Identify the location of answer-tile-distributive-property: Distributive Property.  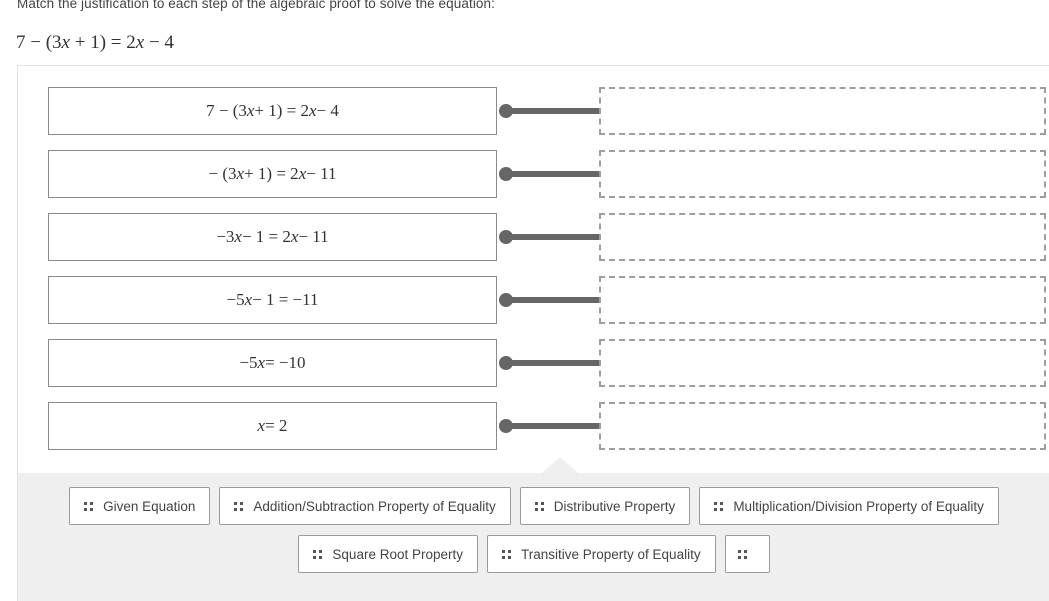
(605, 506).